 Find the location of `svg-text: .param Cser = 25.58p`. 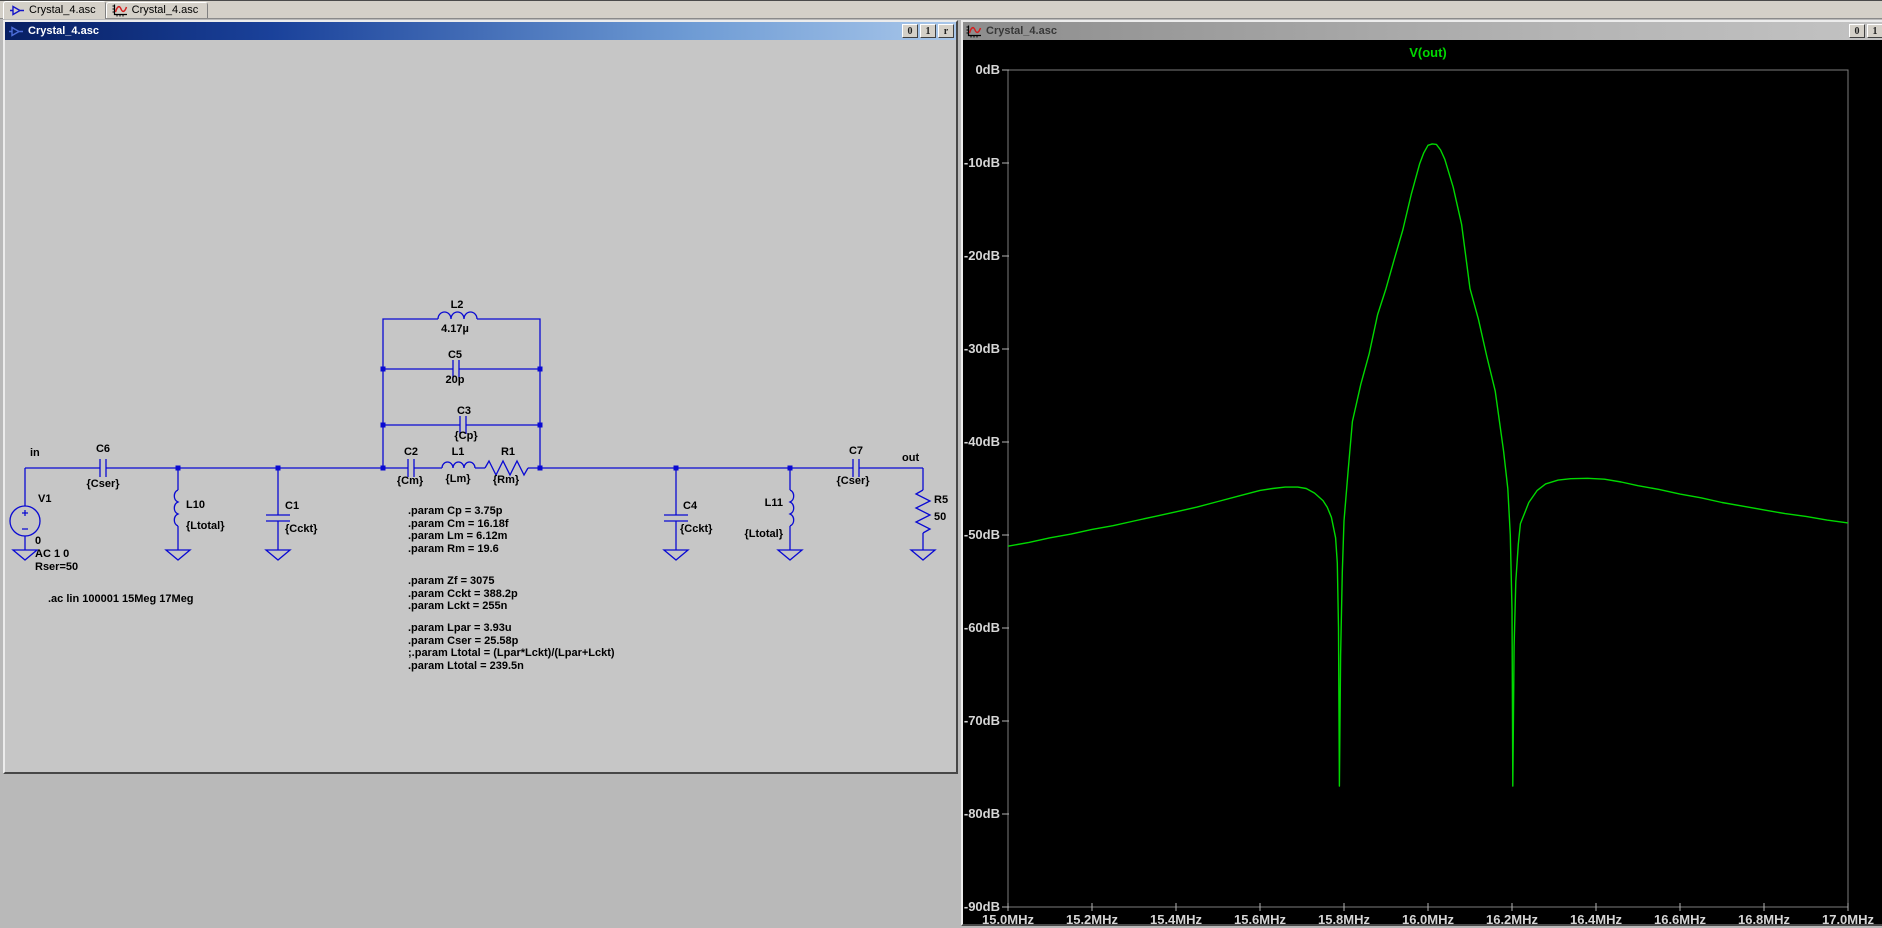

svg-text: .param Cser = 25.58p is located at coordinates (463, 641).